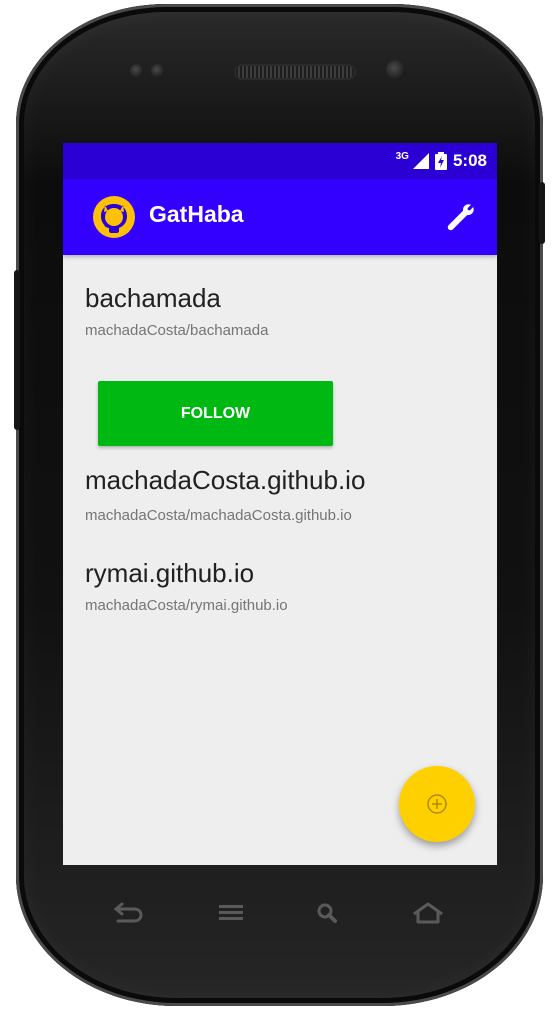 The width and height of the screenshot is (559, 1011). I want to click on status-indicators: 3G 5:08, so click(441, 161).